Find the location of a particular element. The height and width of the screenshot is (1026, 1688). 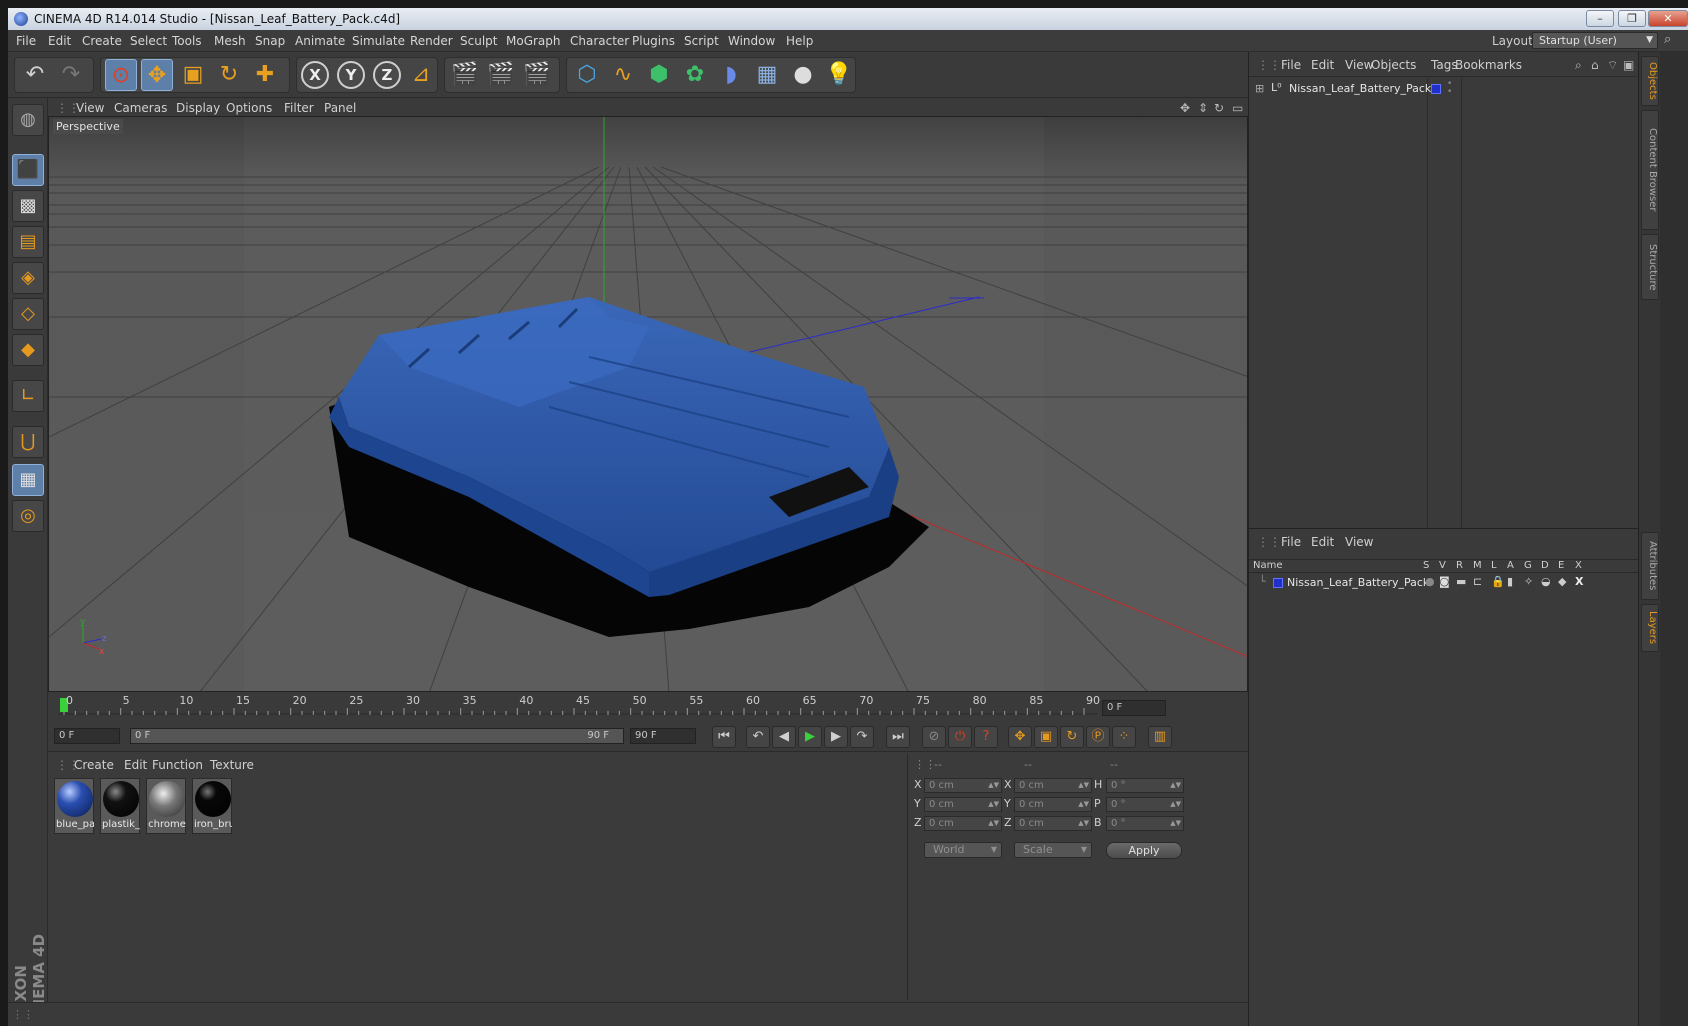

menu-sculpt: Sculpt is located at coordinates (478, 41).